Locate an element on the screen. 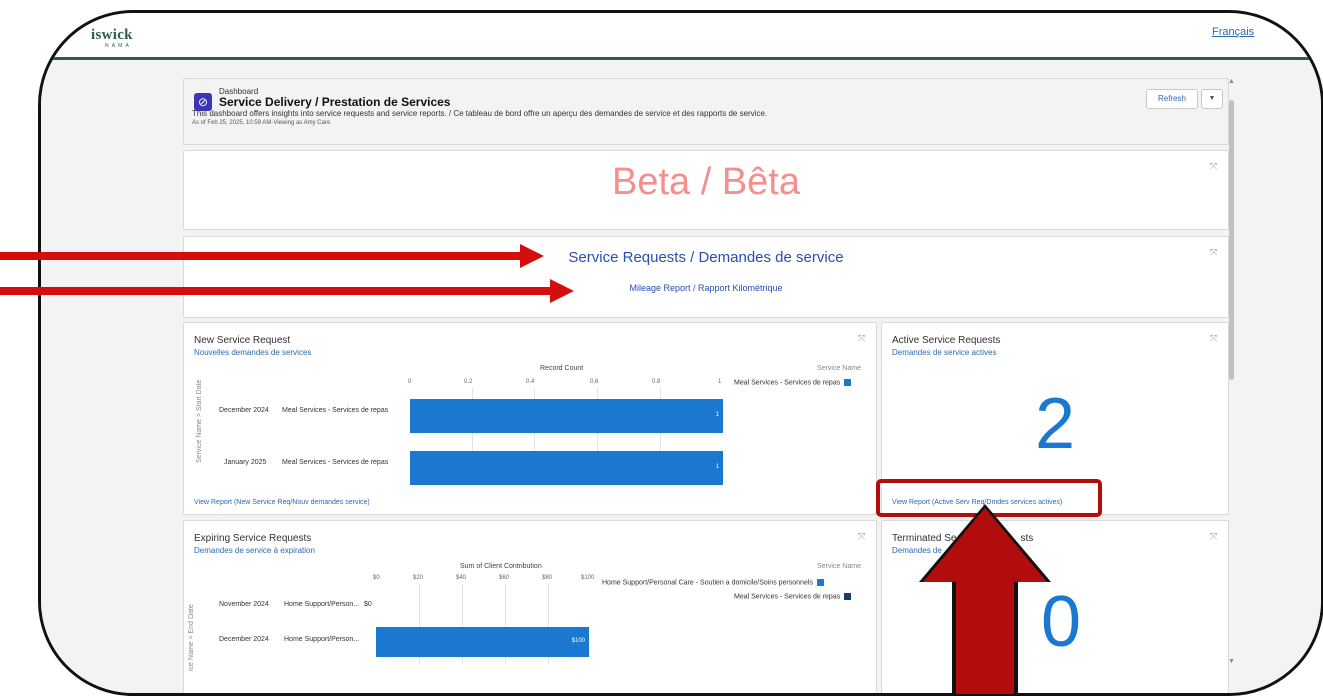 This screenshot has height=696, width=1323. x-tick: 1 is located at coordinates (720, 382).